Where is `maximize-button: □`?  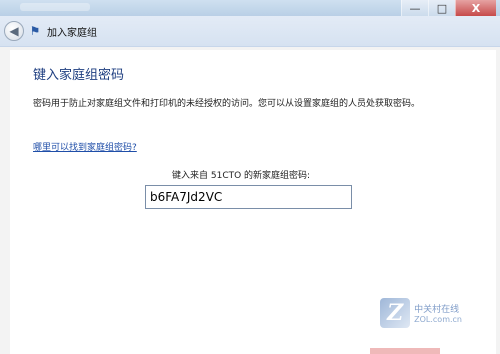
maximize-button: □ is located at coordinates (441, 8).